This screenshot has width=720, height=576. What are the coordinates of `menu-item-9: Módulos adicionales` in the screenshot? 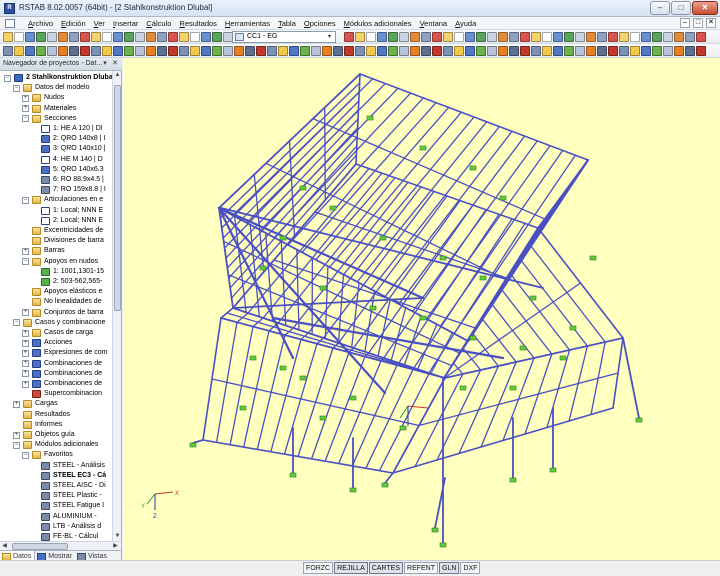 It's located at (378, 23).